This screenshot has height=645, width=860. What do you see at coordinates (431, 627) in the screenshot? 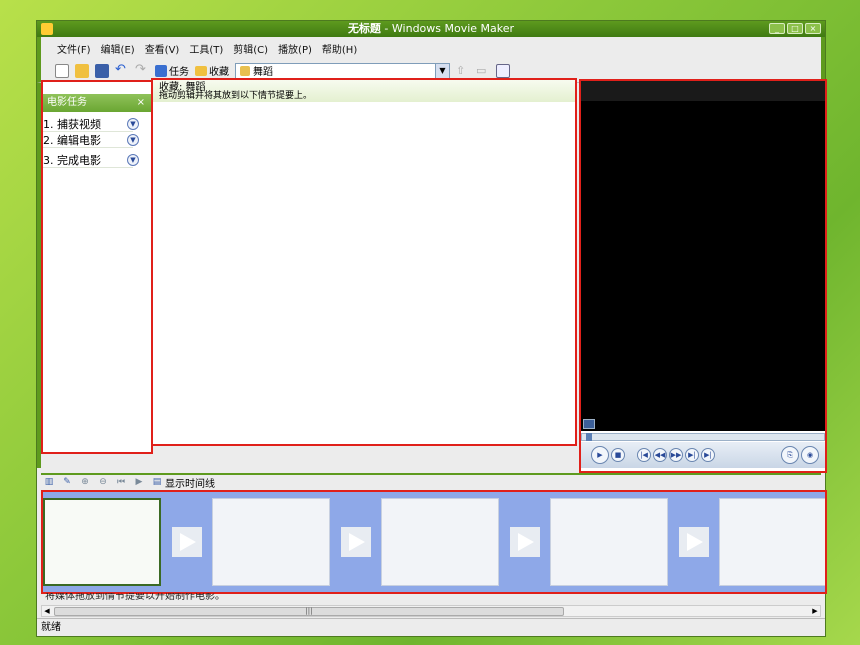
I see `status-bar: 就绪` at bounding box center [431, 627].